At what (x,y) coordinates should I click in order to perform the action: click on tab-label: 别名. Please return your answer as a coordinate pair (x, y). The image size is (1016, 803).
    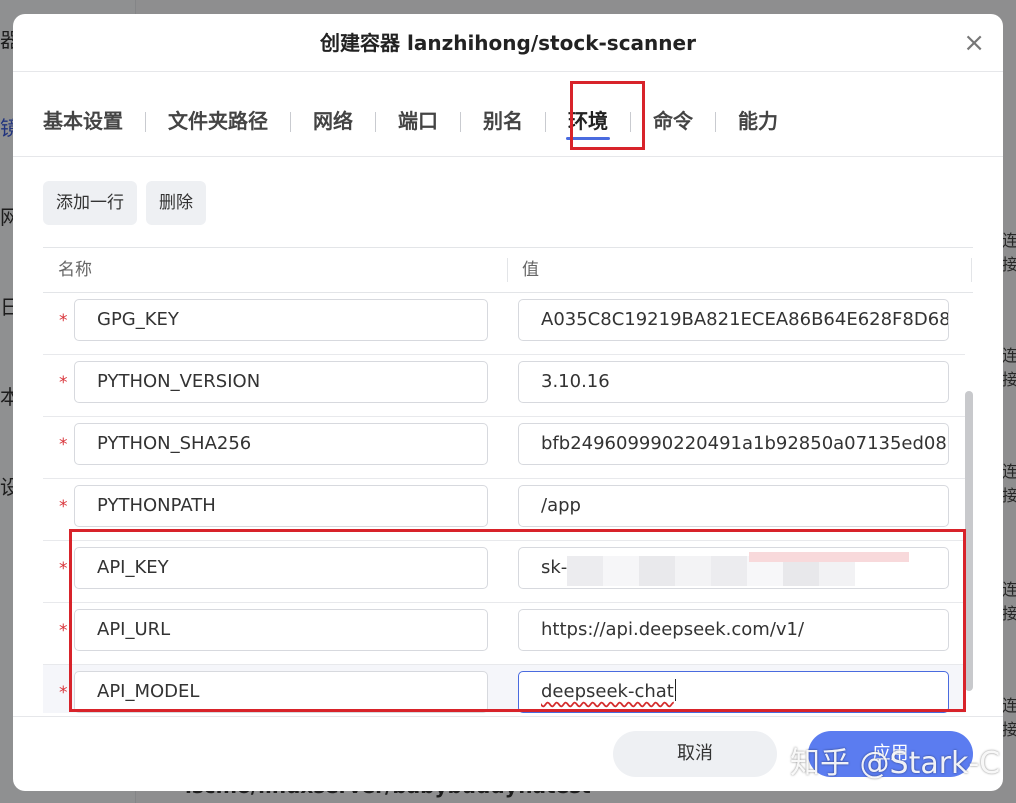
    Looking at the image, I should click on (503, 121).